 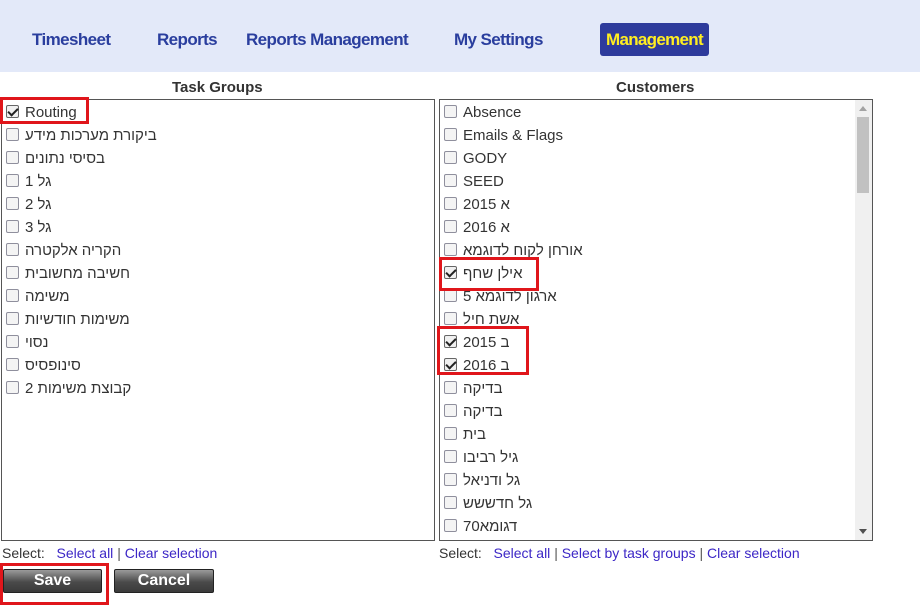 What do you see at coordinates (84, 553) in the screenshot?
I see `task-groups-select-all-link: Select all` at bounding box center [84, 553].